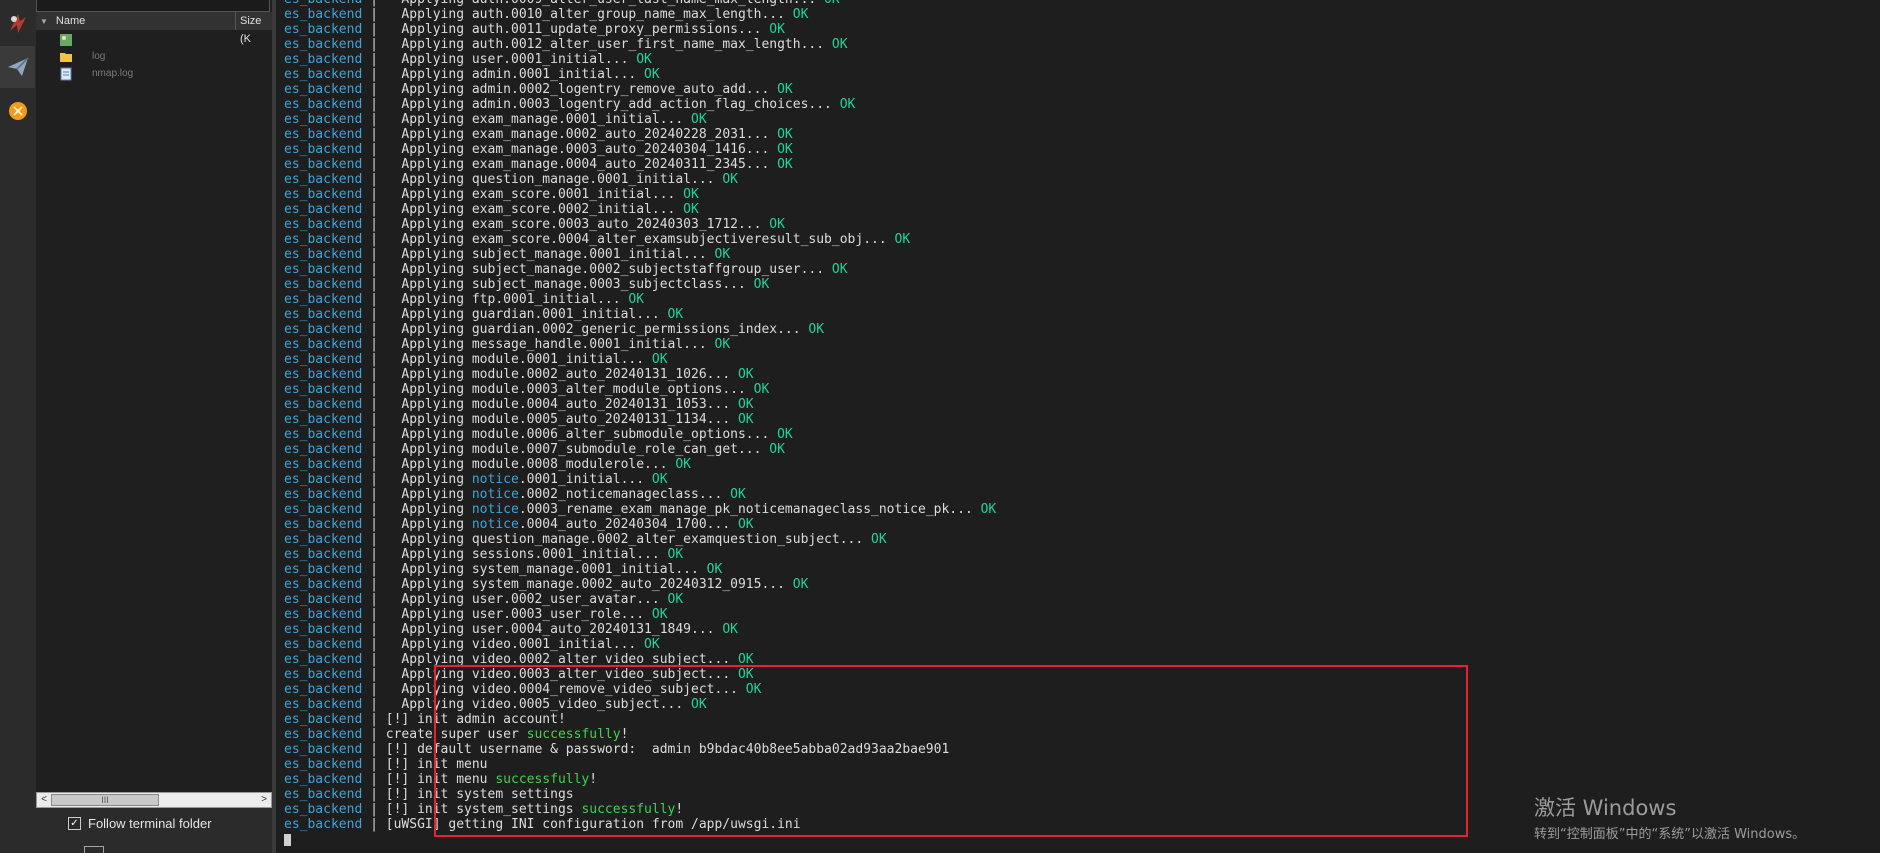 The image size is (1880, 853). I want to click on size-column-header: Size (K, so click(254, 28).